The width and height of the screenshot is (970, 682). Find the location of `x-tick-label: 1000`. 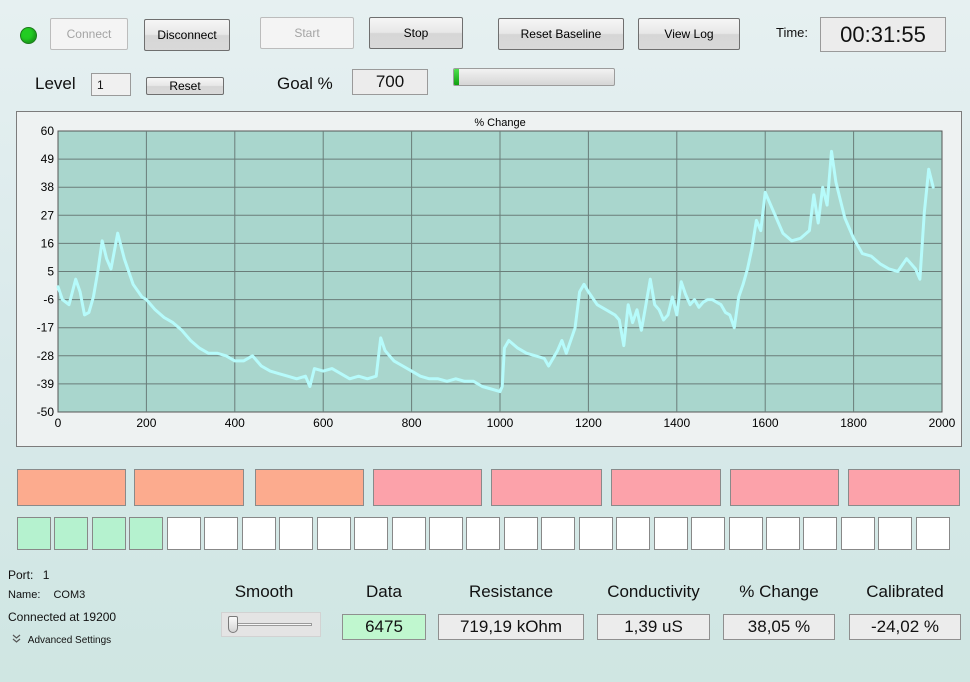

x-tick-label: 1000 is located at coordinates (500, 423).